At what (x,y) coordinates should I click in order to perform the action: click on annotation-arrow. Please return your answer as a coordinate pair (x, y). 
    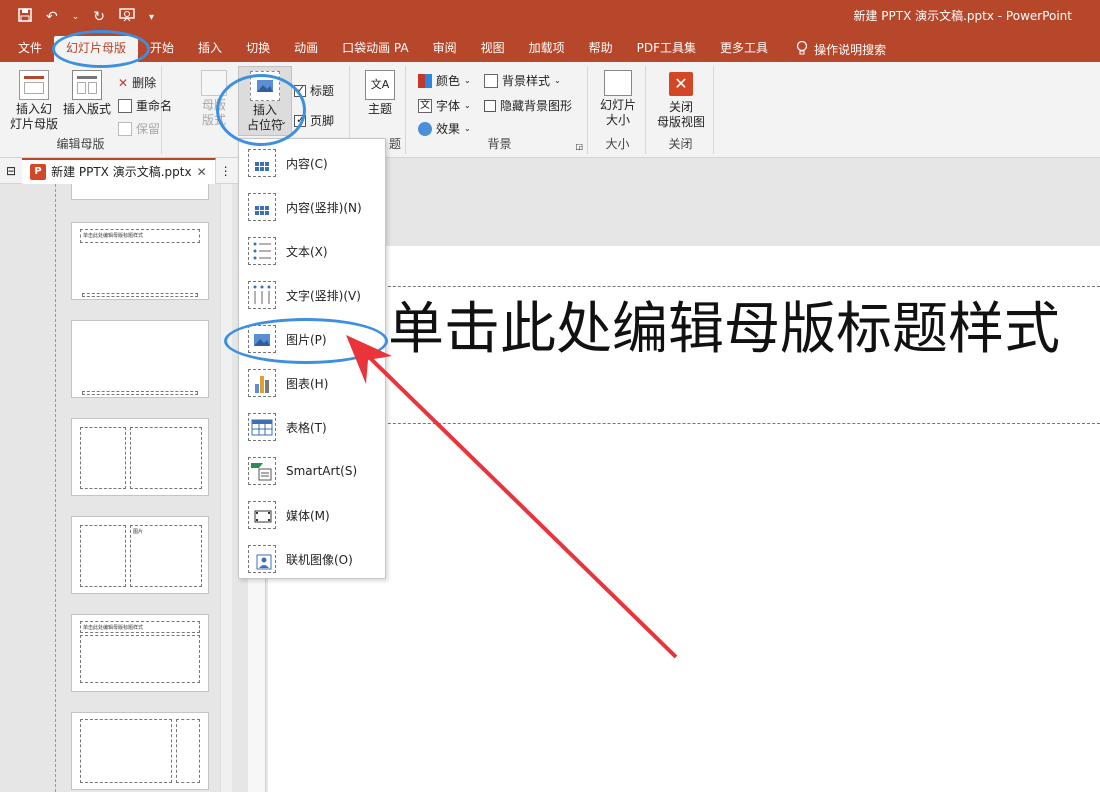
    Looking at the image, I should click on (512, 497).